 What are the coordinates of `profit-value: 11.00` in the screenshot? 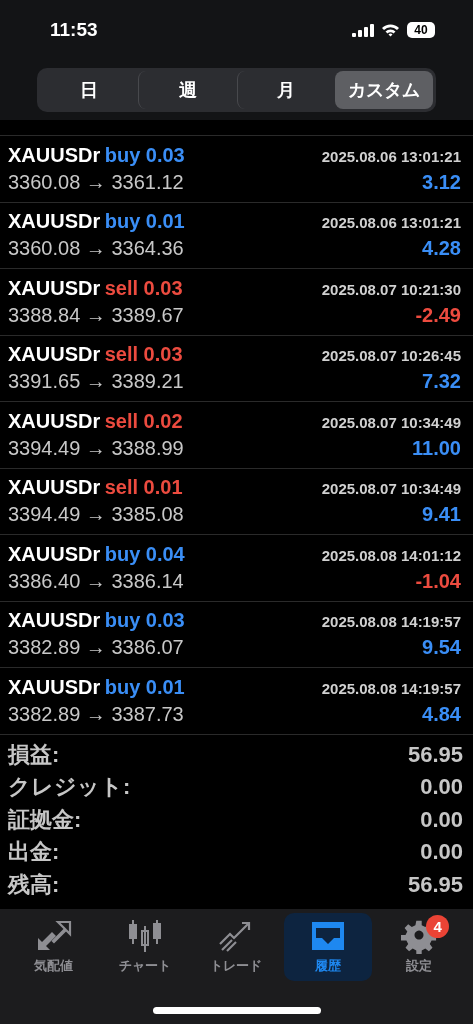 It's located at (436, 448).